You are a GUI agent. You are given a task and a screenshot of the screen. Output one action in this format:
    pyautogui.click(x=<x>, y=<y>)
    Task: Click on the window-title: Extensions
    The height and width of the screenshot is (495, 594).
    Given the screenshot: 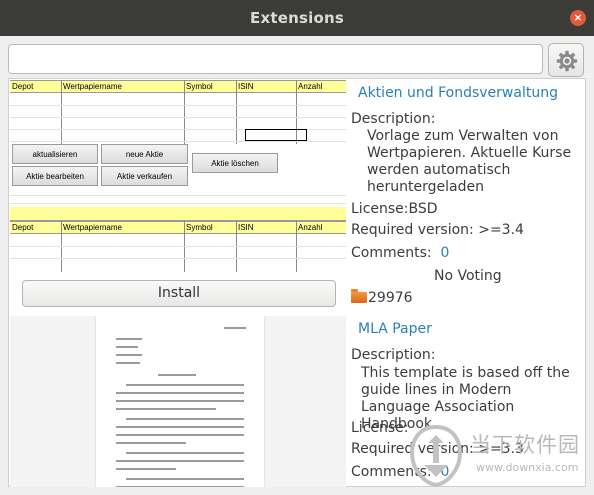 What is the action you would take?
    pyautogui.click(x=297, y=18)
    